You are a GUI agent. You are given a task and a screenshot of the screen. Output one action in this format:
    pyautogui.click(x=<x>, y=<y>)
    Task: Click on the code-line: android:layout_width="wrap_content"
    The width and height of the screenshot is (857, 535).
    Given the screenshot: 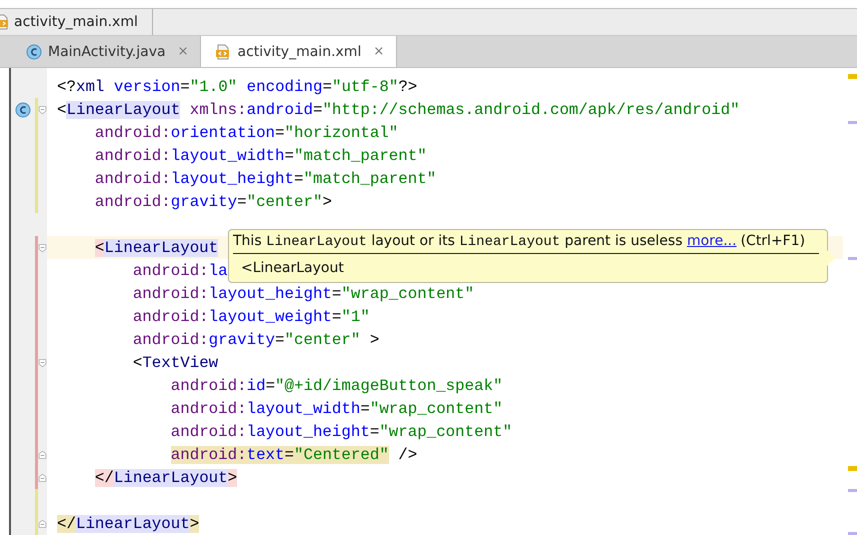 What is the action you would take?
    pyautogui.click(x=336, y=408)
    